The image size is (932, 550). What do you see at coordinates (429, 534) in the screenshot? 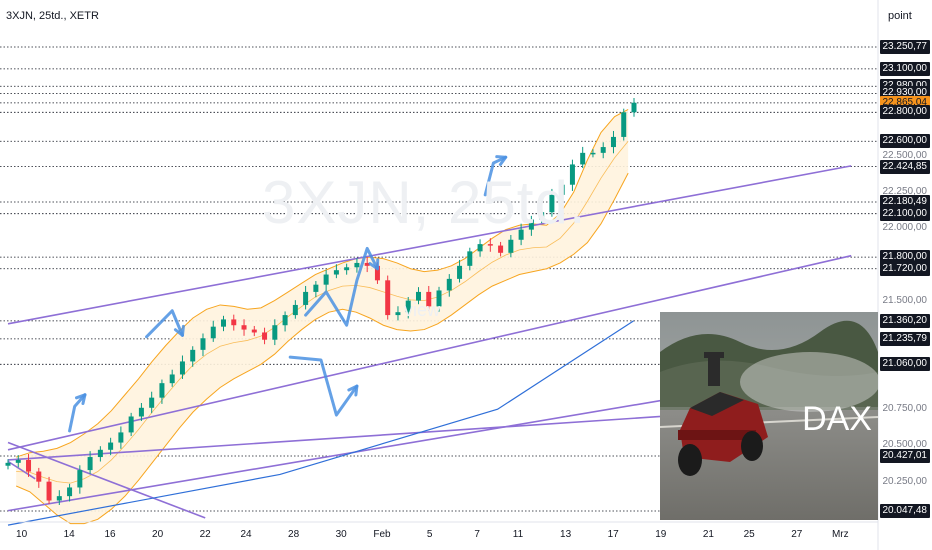
I see `time-axis-label: 5` at bounding box center [429, 534].